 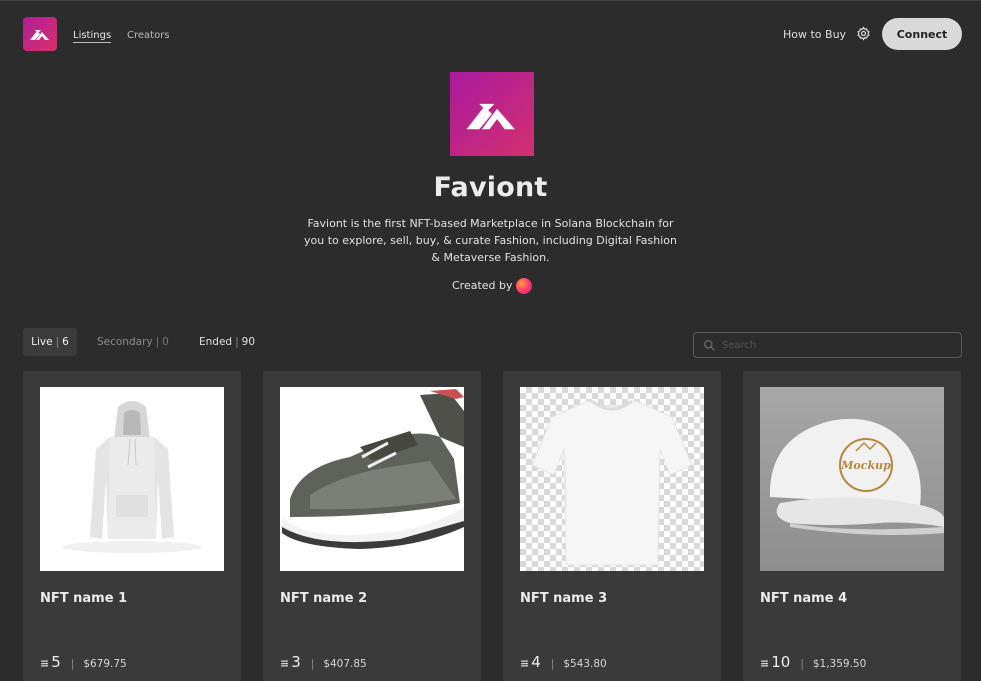 I want to click on brand-logo, so click(x=40, y=34).